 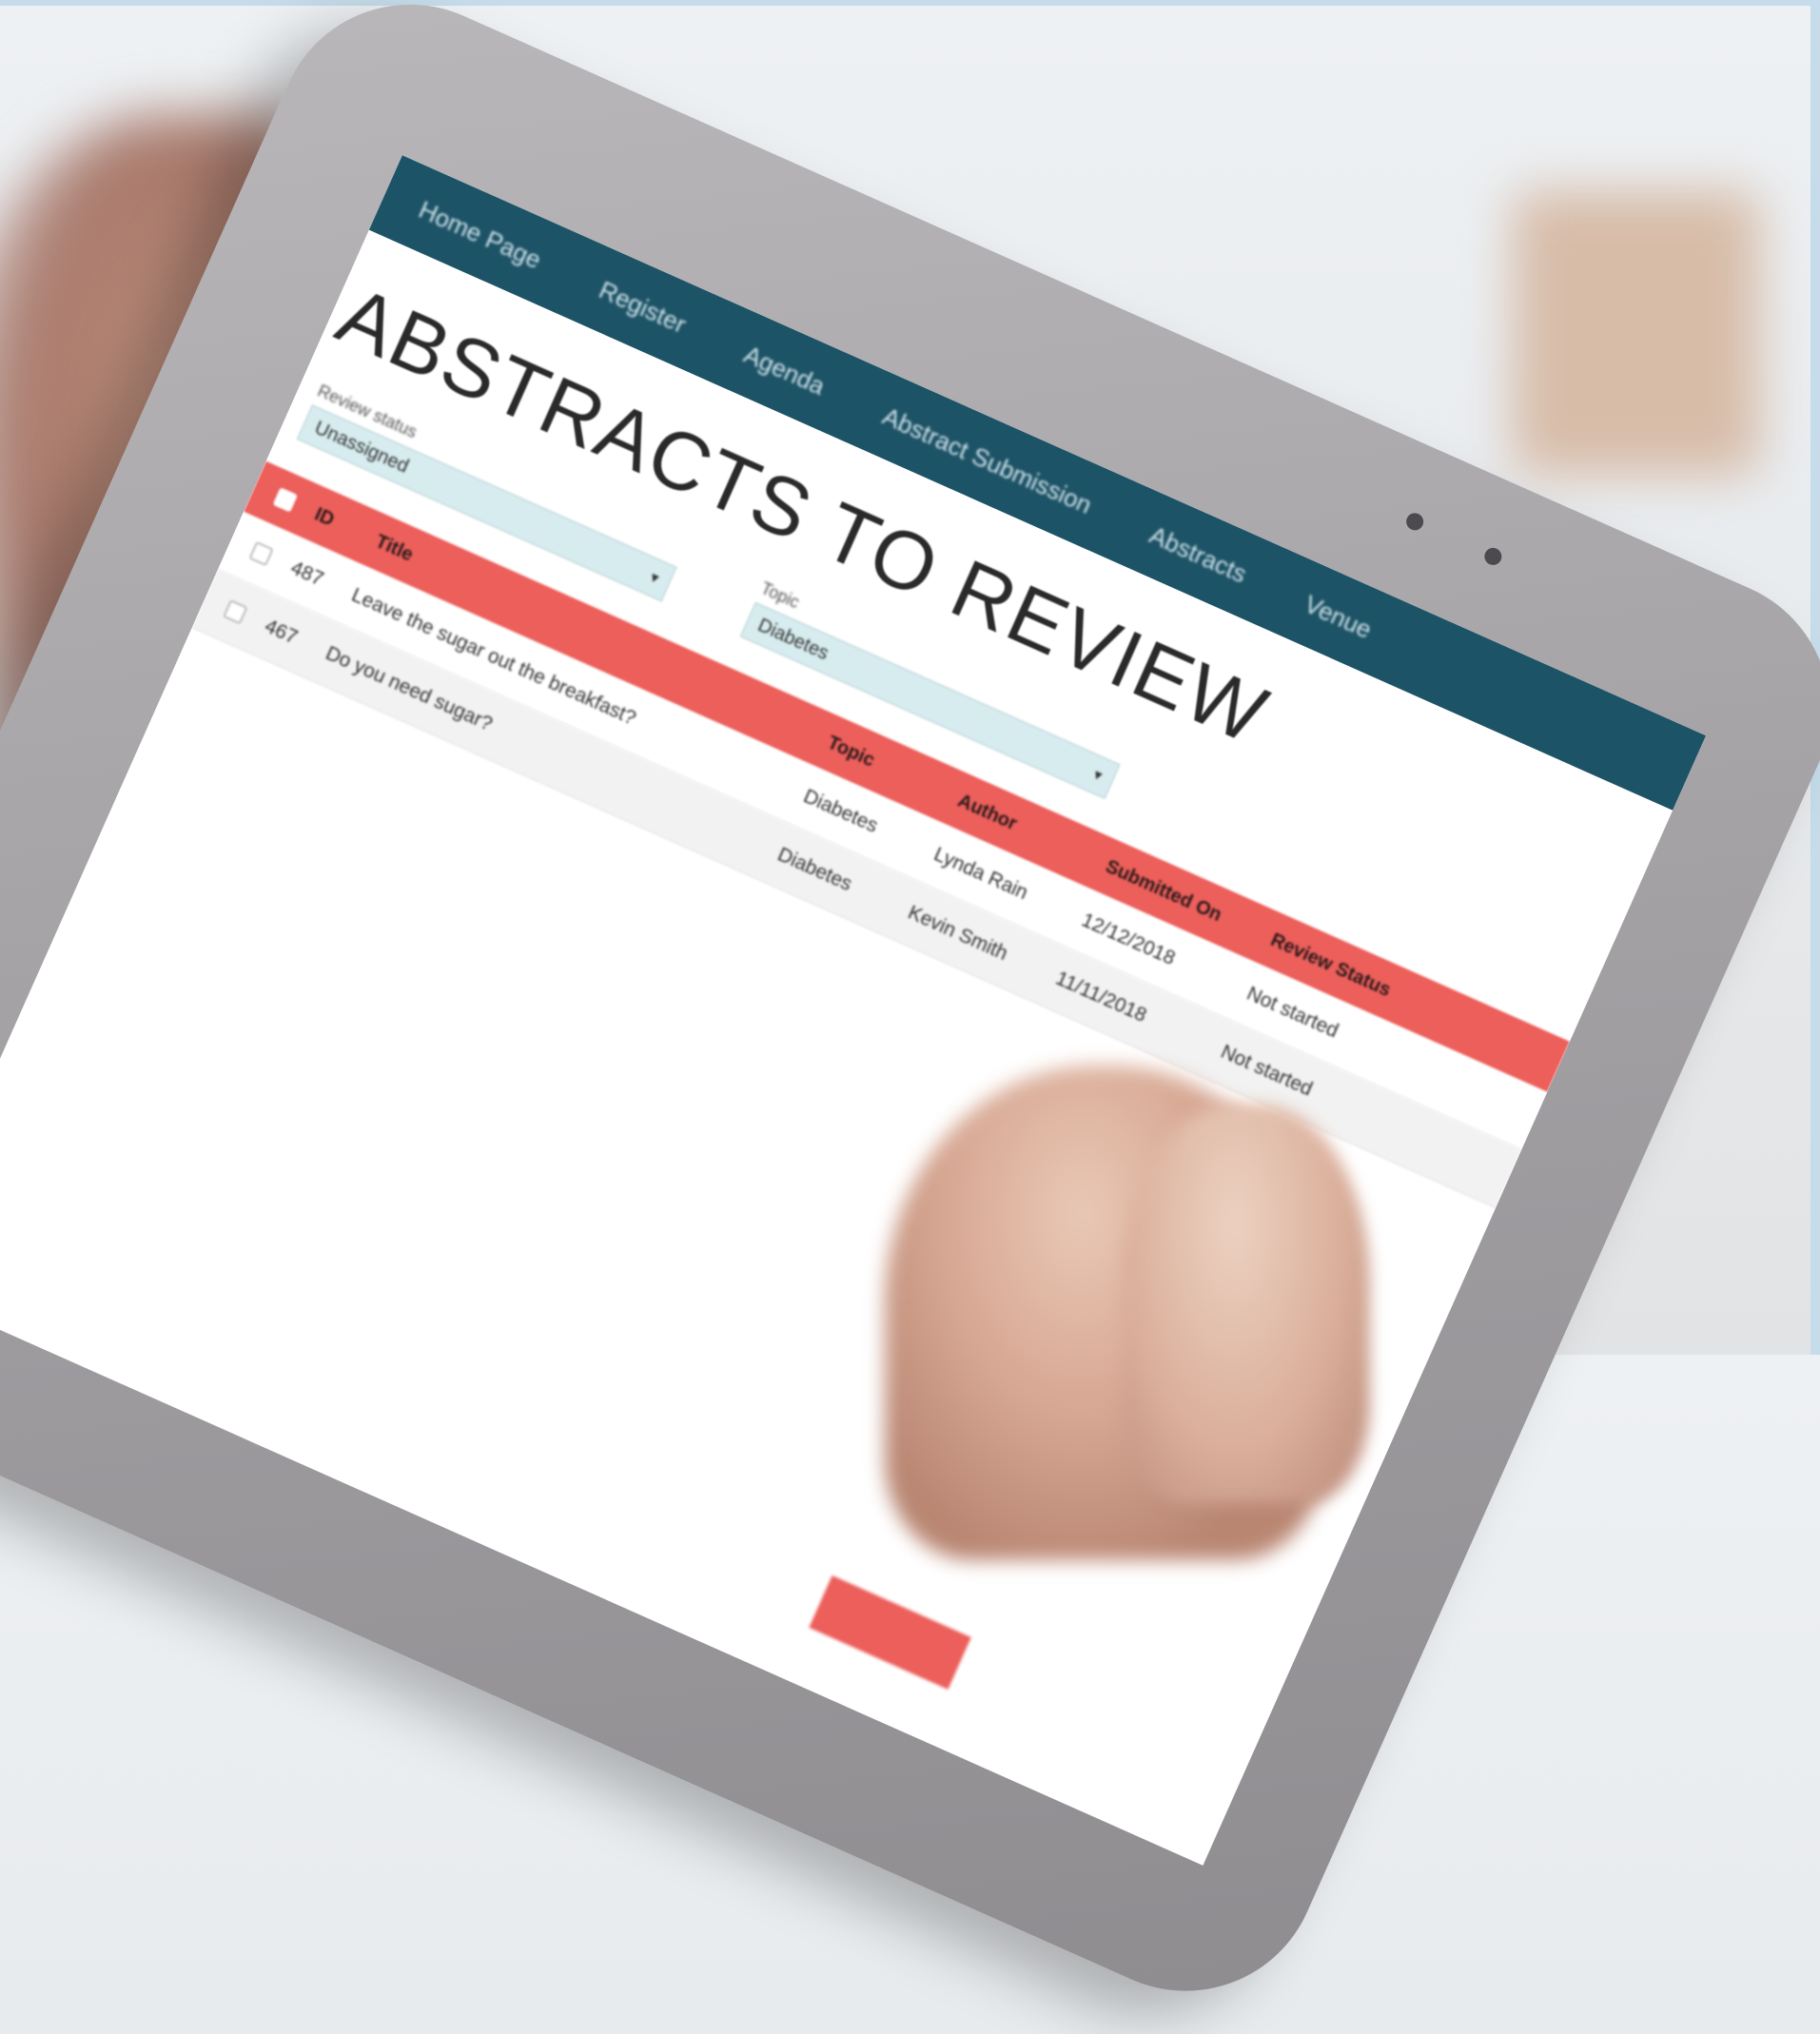 I want to click on nav-item-abstracts: Abstracts, so click(x=1198, y=553).